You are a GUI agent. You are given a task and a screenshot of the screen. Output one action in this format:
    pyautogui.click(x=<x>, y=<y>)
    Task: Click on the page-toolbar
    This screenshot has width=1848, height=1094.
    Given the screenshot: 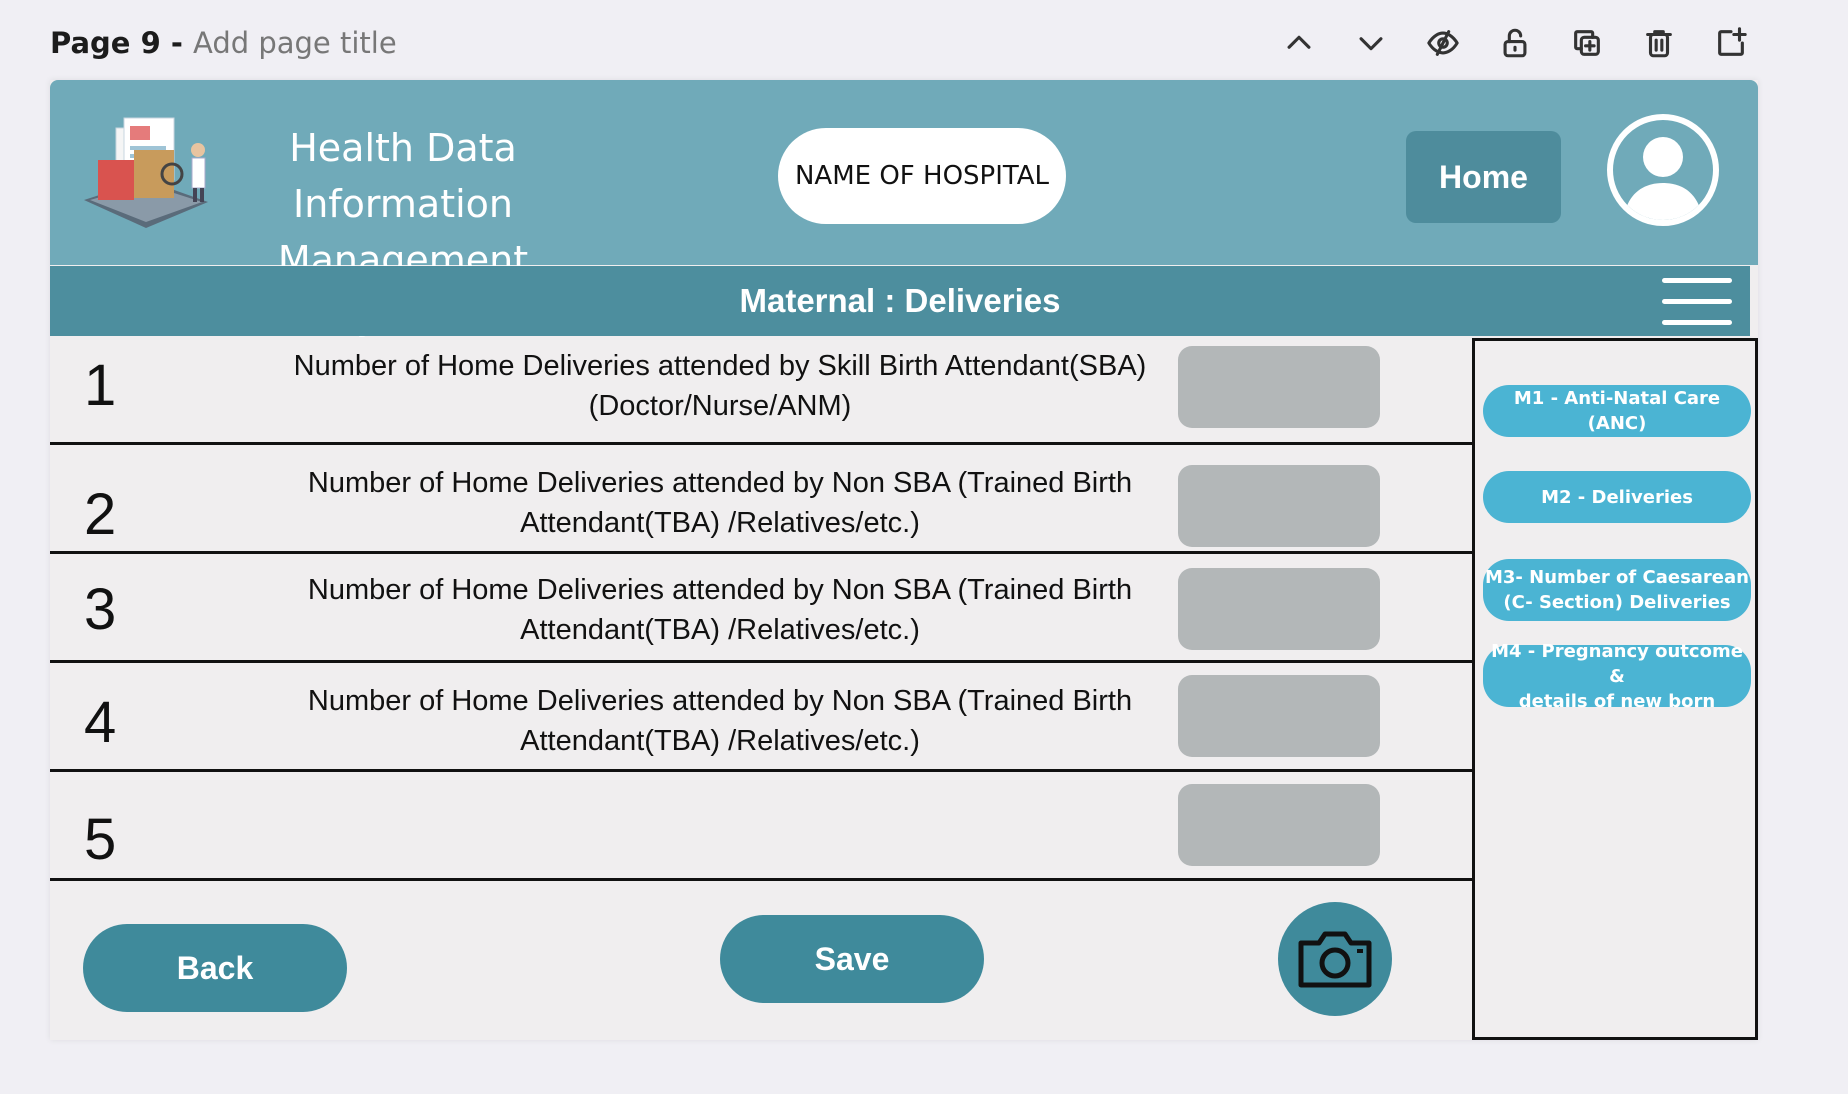 What is the action you would take?
    pyautogui.click(x=1515, y=43)
    